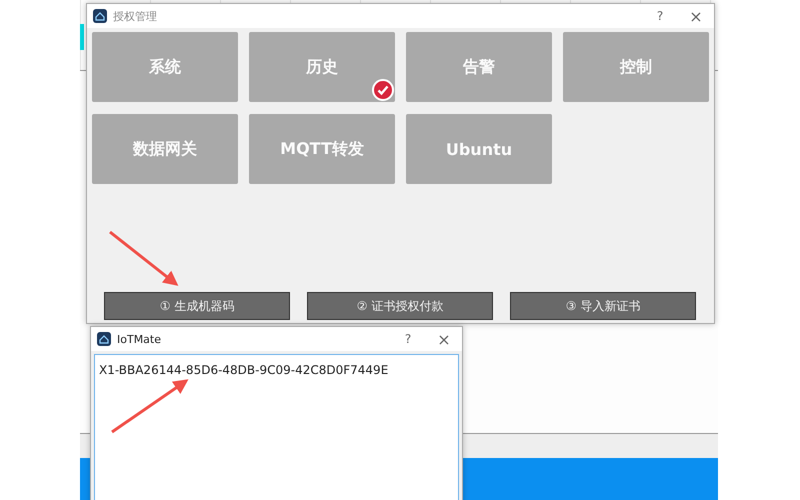 The image size is (800, 500). What do you see at coordinates (276, 427) in the screenshot?
I see `text-field: X1-BBA26144-85D6-48DB-9C09-42C8D0F7449E` at bounding box center [276, 427].